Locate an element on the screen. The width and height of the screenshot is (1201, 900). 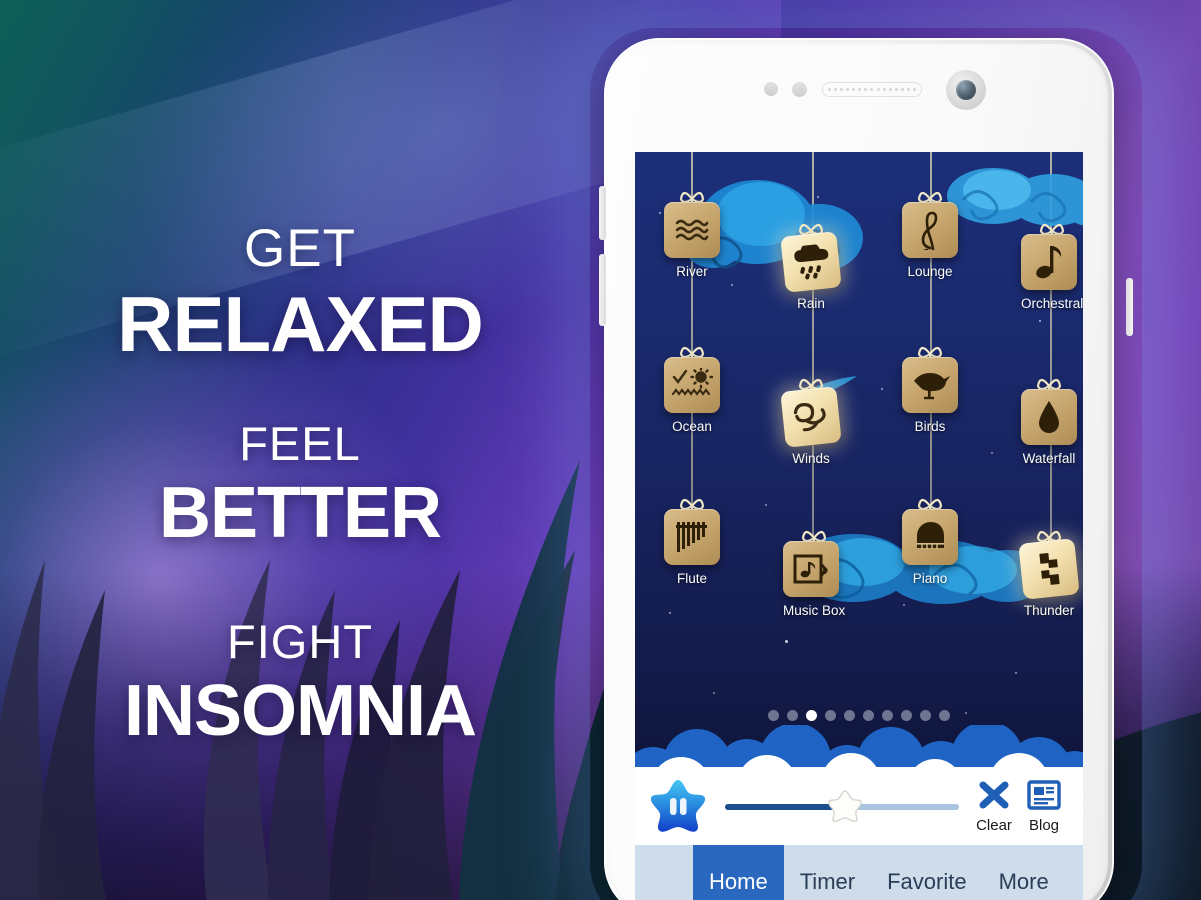
page-indicator is located at coordinates (859, 715).